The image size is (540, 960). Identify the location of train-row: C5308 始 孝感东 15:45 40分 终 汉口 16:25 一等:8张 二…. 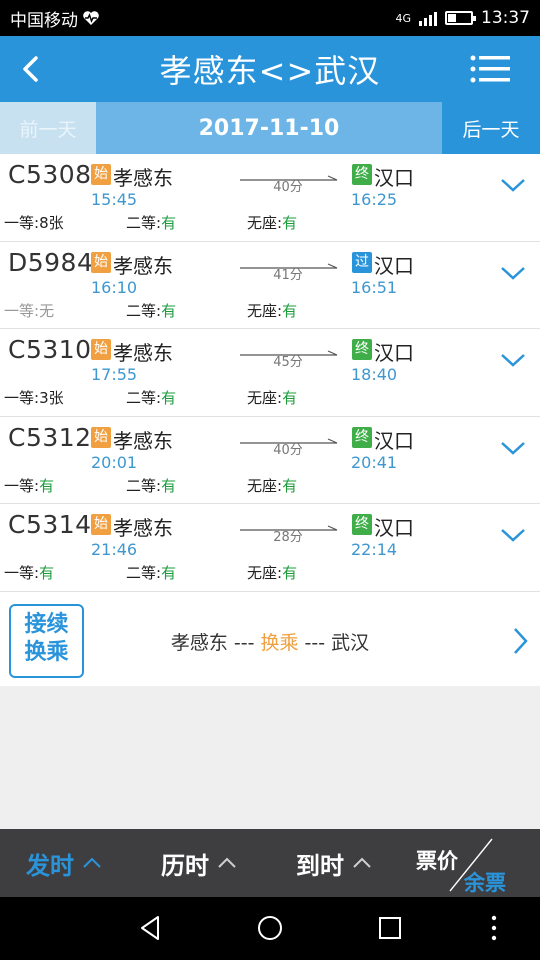
(270, 198).